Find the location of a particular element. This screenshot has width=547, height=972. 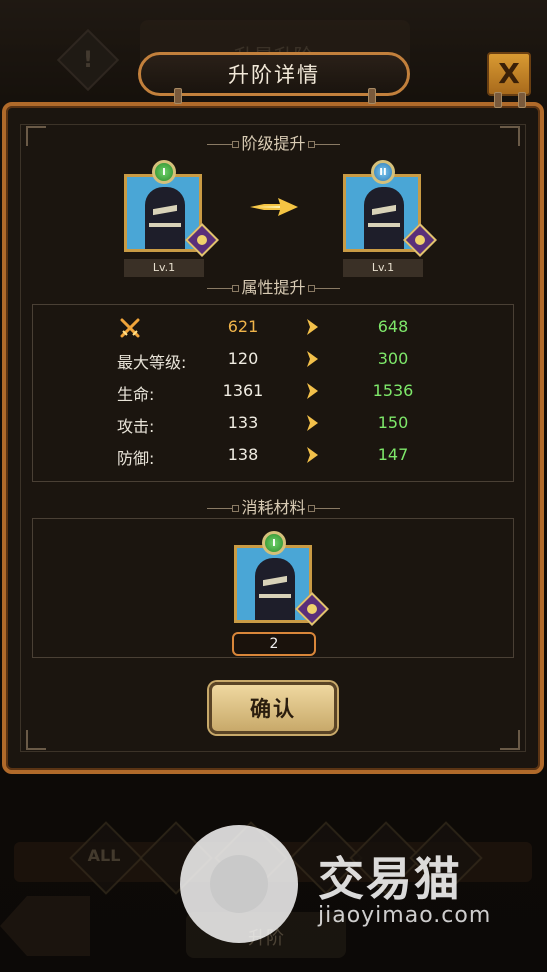

watermark-domain: jiaoyimao.com is located at coordinates (405, 915).